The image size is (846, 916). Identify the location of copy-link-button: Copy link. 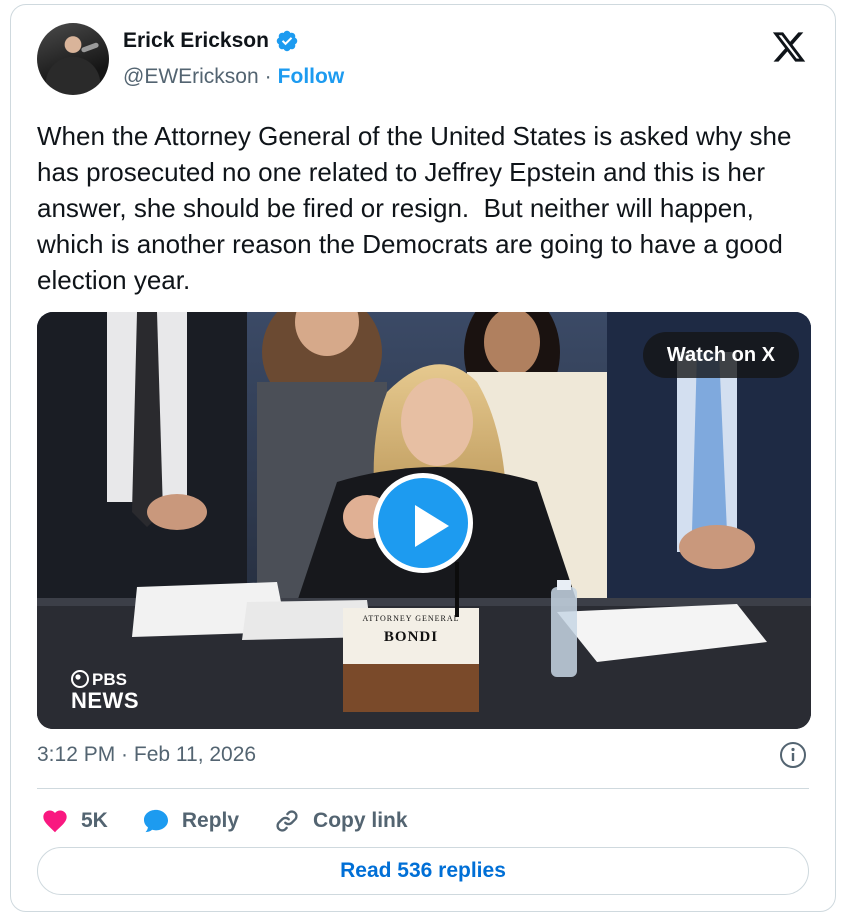
(340, 821).